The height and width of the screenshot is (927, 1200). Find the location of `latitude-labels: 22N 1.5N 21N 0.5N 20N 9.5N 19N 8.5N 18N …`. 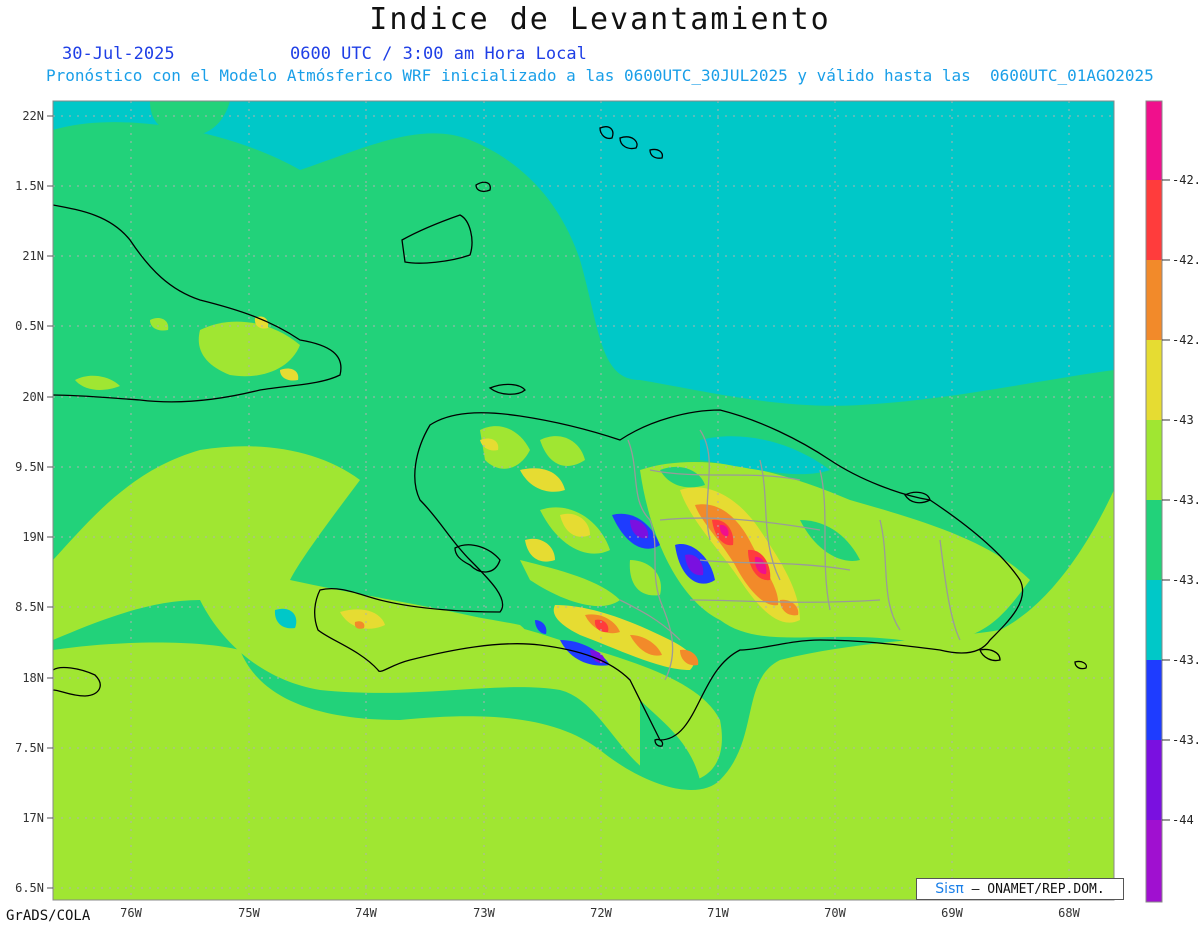

latitude-labels: 22N 1.5N 21N 0.5N 20N 9.5N 19N 8.5N 18N … is located at coordinates (29, 502).